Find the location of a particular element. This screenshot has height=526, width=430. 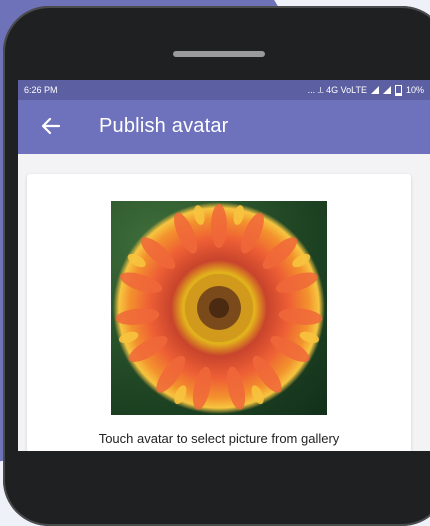

battery-level: 10% is located at coordinates (414, 90).